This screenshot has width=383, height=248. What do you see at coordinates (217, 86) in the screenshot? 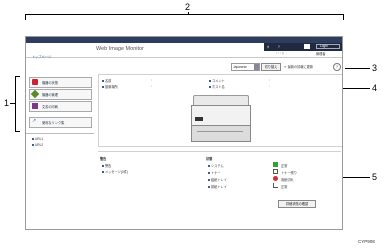
I see `info-hostname: ホスト名` at bounding box center [217, 86].